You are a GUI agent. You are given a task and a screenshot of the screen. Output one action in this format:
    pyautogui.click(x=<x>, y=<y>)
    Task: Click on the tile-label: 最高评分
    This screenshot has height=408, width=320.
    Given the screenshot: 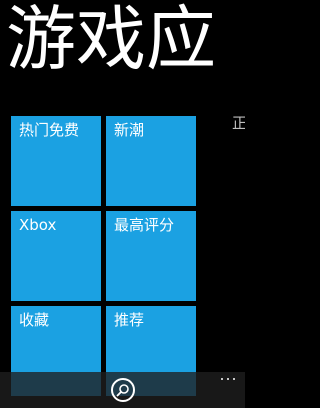 What is the action you would take?
    pyautogui.click(x=144, y=225)
    